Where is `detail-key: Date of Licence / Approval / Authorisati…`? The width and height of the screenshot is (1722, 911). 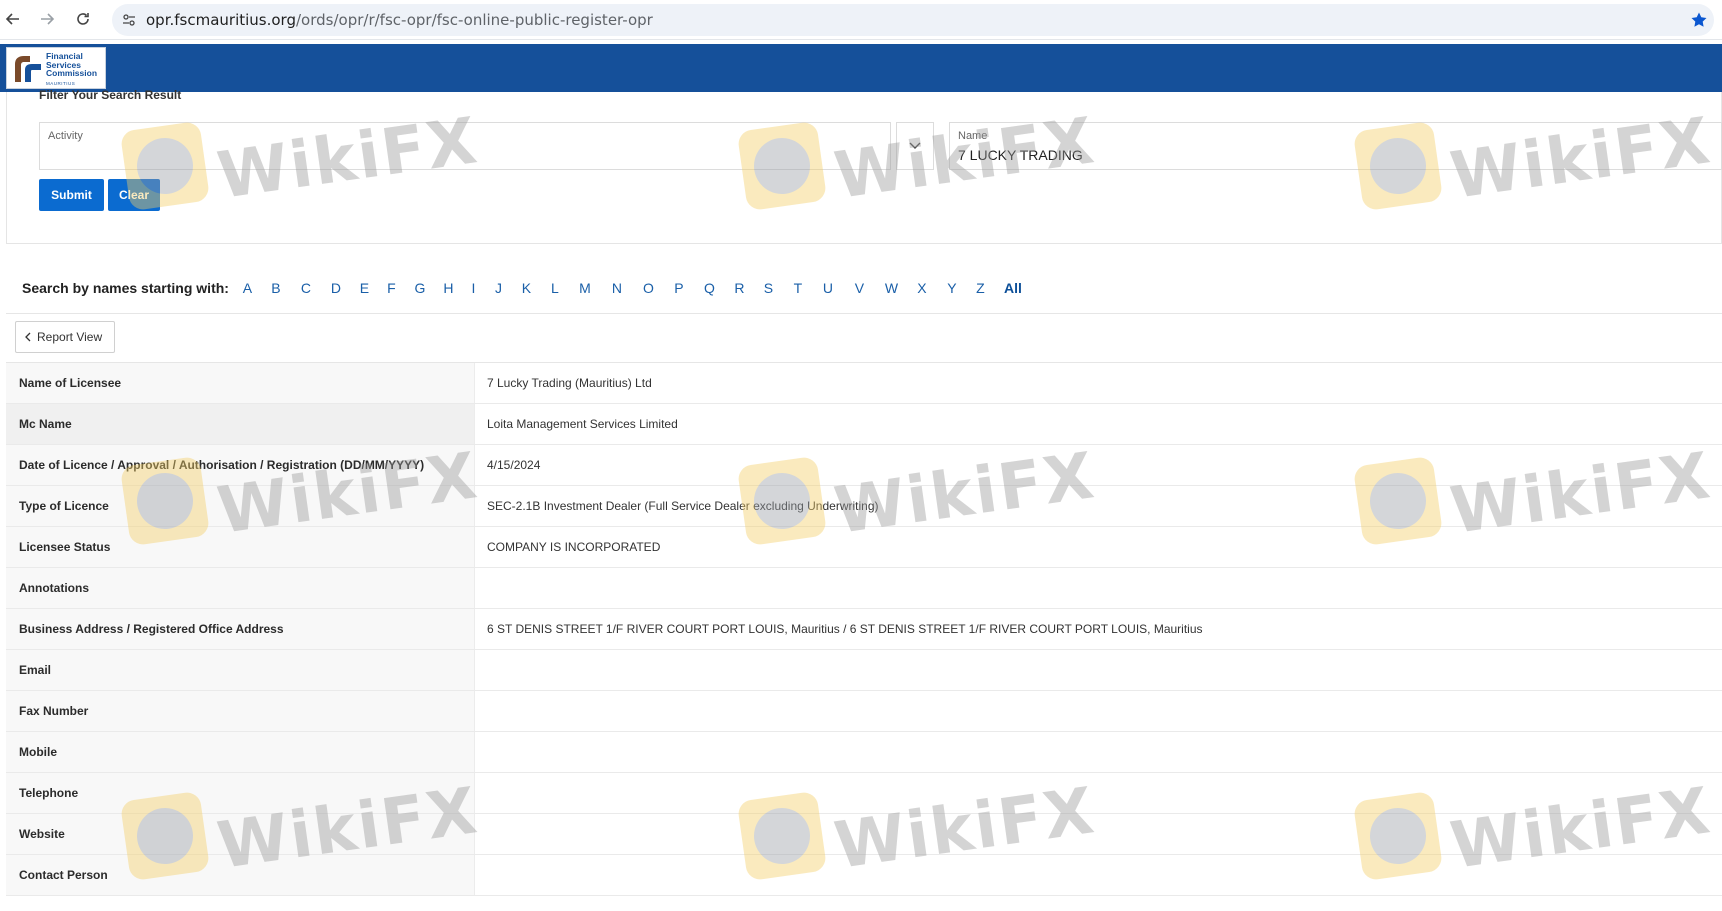 detail-key: Date of Licence / Approval / Authorisati… is located at coordinates (240, 465).